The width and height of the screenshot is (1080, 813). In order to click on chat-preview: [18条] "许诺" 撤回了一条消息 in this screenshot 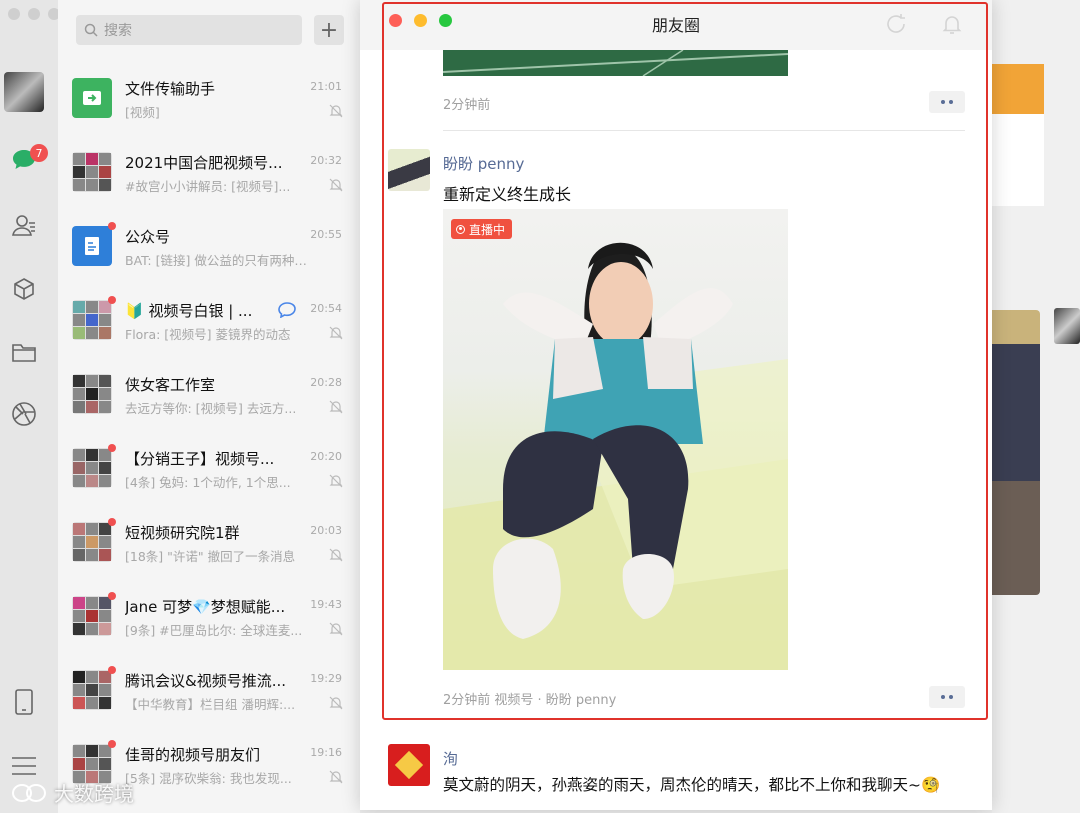, I will do `click(210, 556)`.